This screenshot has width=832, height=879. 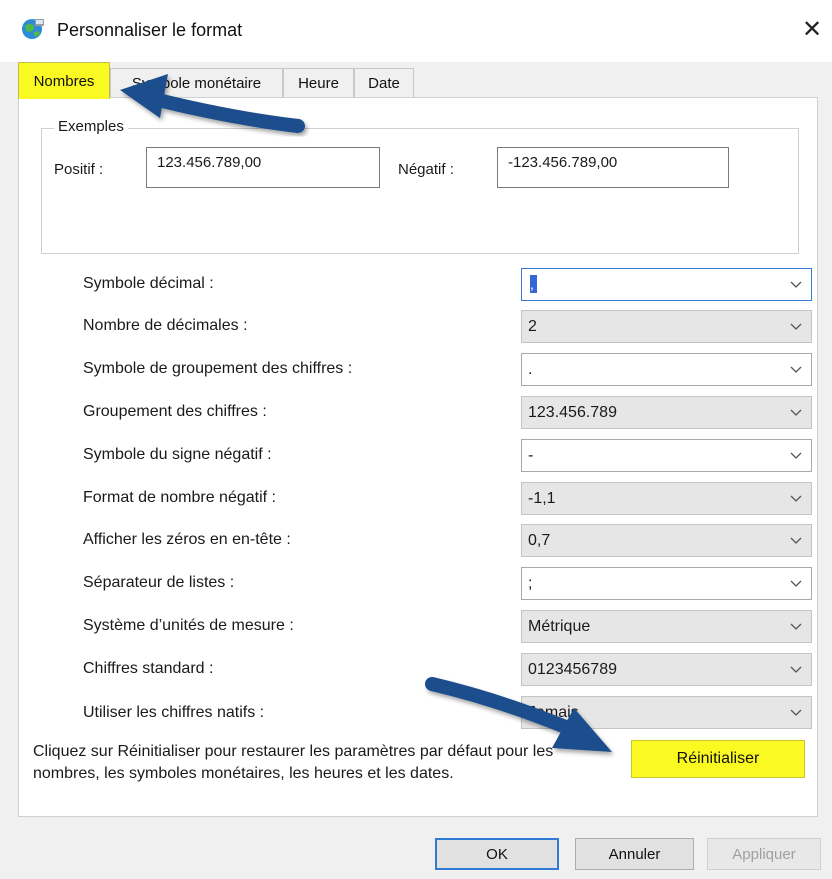 What do you see at coordinates (539, 540) in the screenshot?
I see `selected-value: 0,7` at bounding box center [539, 540].